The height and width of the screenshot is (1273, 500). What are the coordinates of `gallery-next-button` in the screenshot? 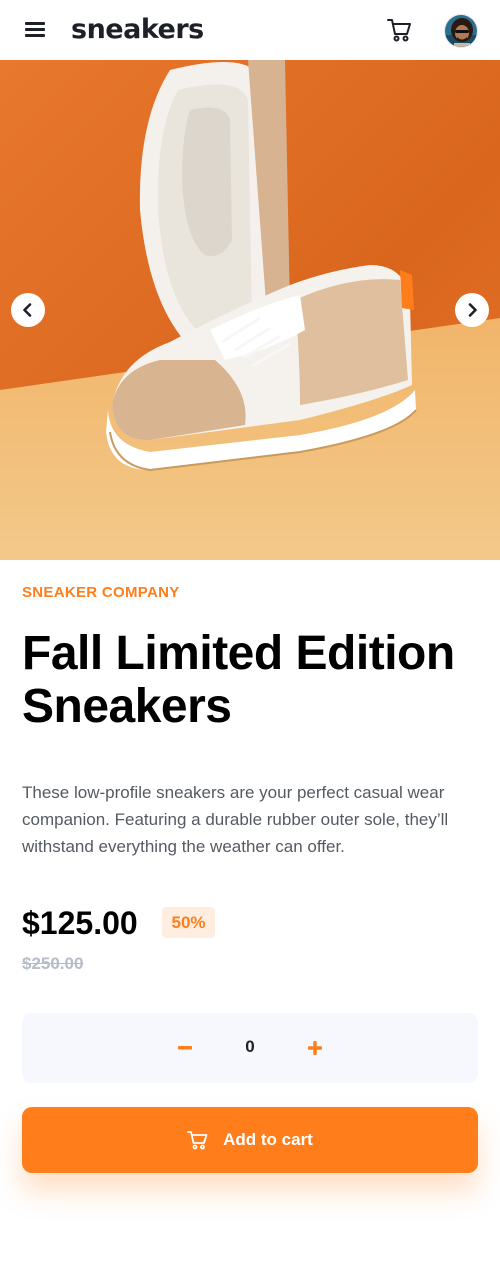 It's located at (472, 310).